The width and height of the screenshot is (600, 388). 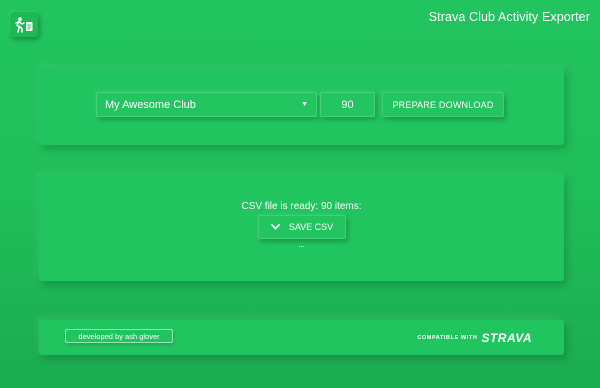 What do you see at coordinates (509, 17) in the screenshot?
I see `app-title: Strava Club Activity Exporter` at bounding box center [509, 17].